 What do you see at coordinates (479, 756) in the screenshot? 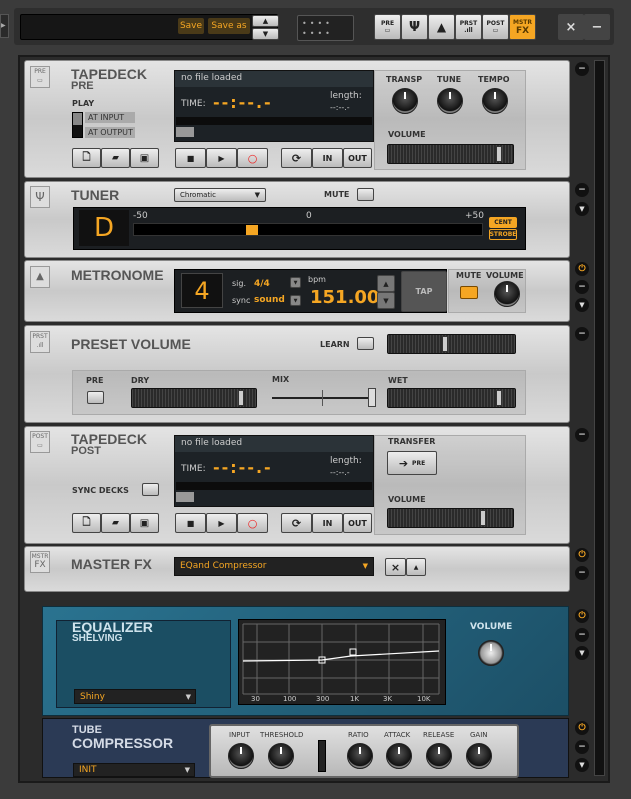
I see `gain-knob` at bounding box center [479, 756].